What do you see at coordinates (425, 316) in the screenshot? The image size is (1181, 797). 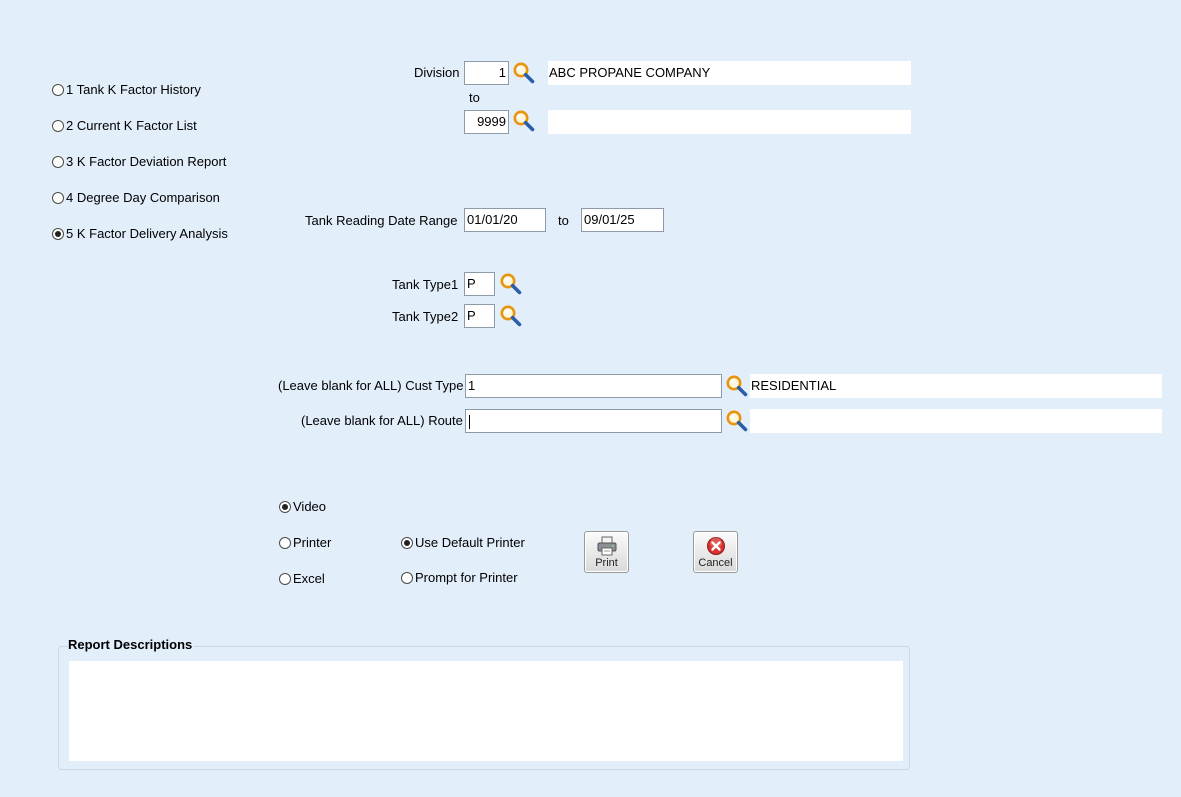 I see `tank-type2-label: Tank Type2` at bounding box center [425, 316].